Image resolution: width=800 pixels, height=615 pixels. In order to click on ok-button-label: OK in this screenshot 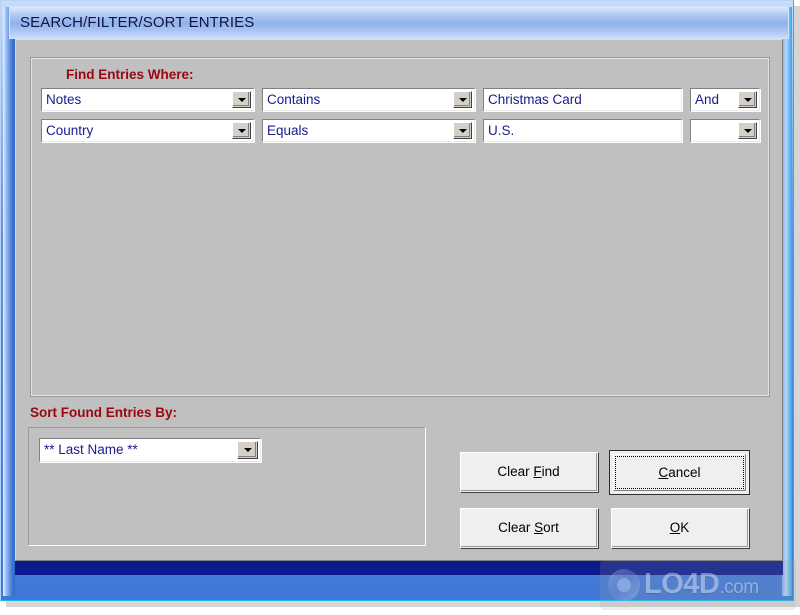, I will do `click(679, 527)`.